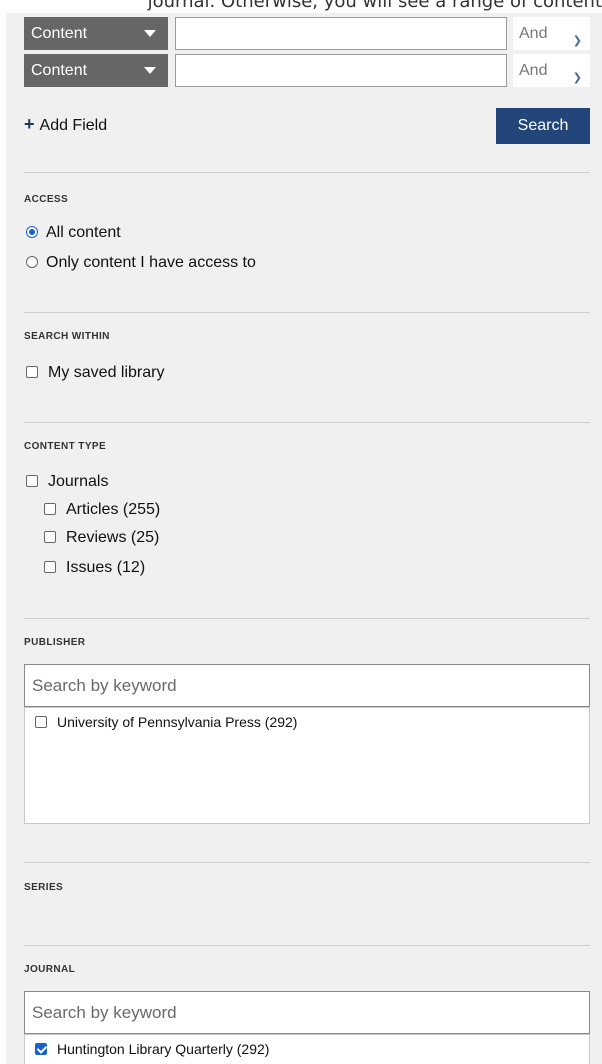 The image size is (602, 1064). I want to click on checkbox-label: Reviews (25), so click(113, 537).